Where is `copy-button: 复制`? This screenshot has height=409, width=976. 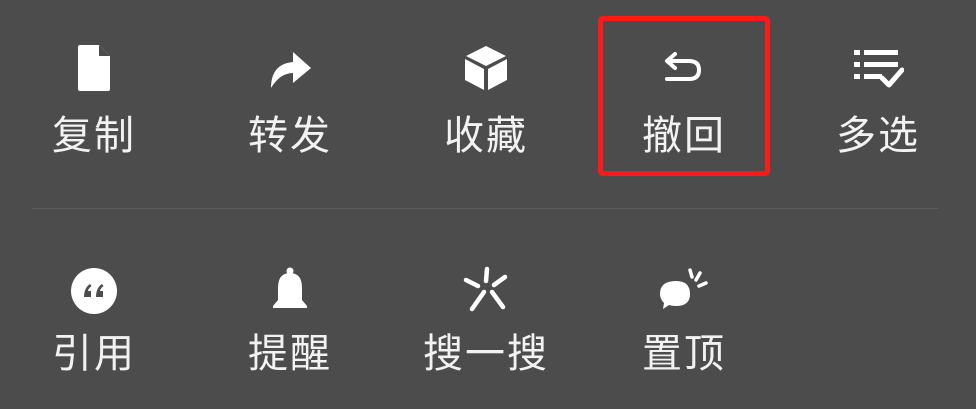 copy-button: 复制 is located at coordinates (94, 90).